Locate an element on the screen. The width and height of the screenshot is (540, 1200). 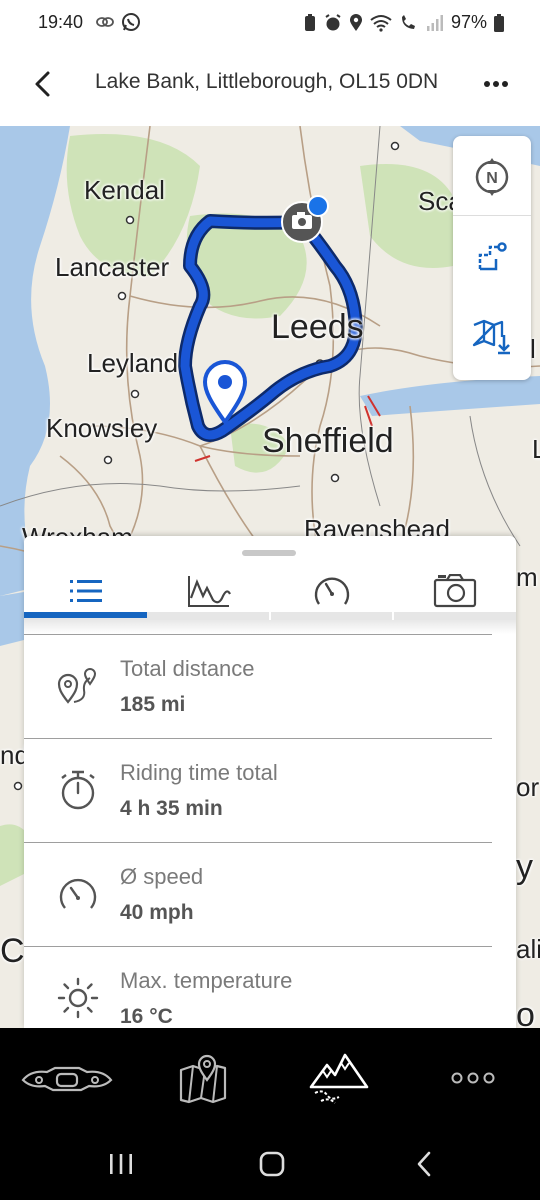
stat-value: 185 mi is located at coordinates (153, 704).